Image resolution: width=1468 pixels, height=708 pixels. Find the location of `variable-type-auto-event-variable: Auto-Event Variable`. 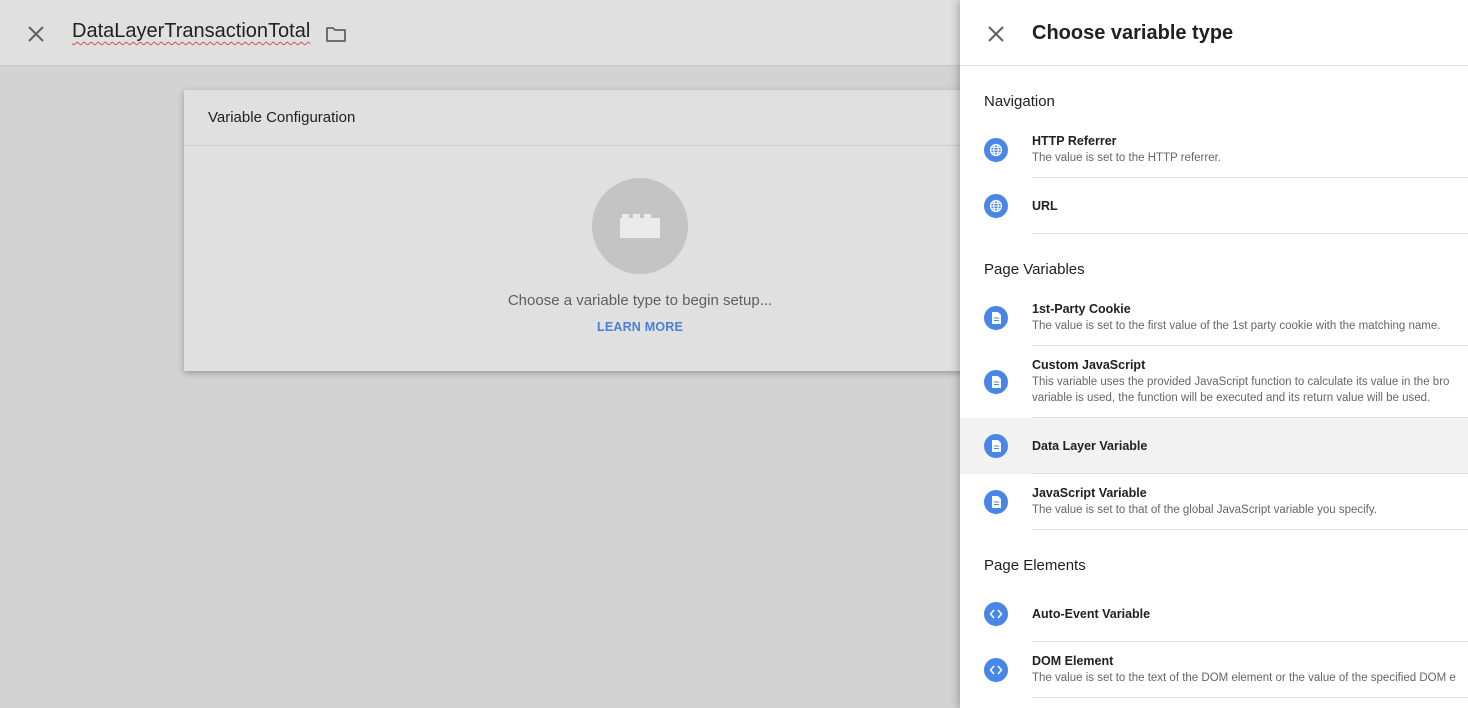

variable-type-auto-event-variable: Auto-Event Variable is located at coordinates (1214, 614).